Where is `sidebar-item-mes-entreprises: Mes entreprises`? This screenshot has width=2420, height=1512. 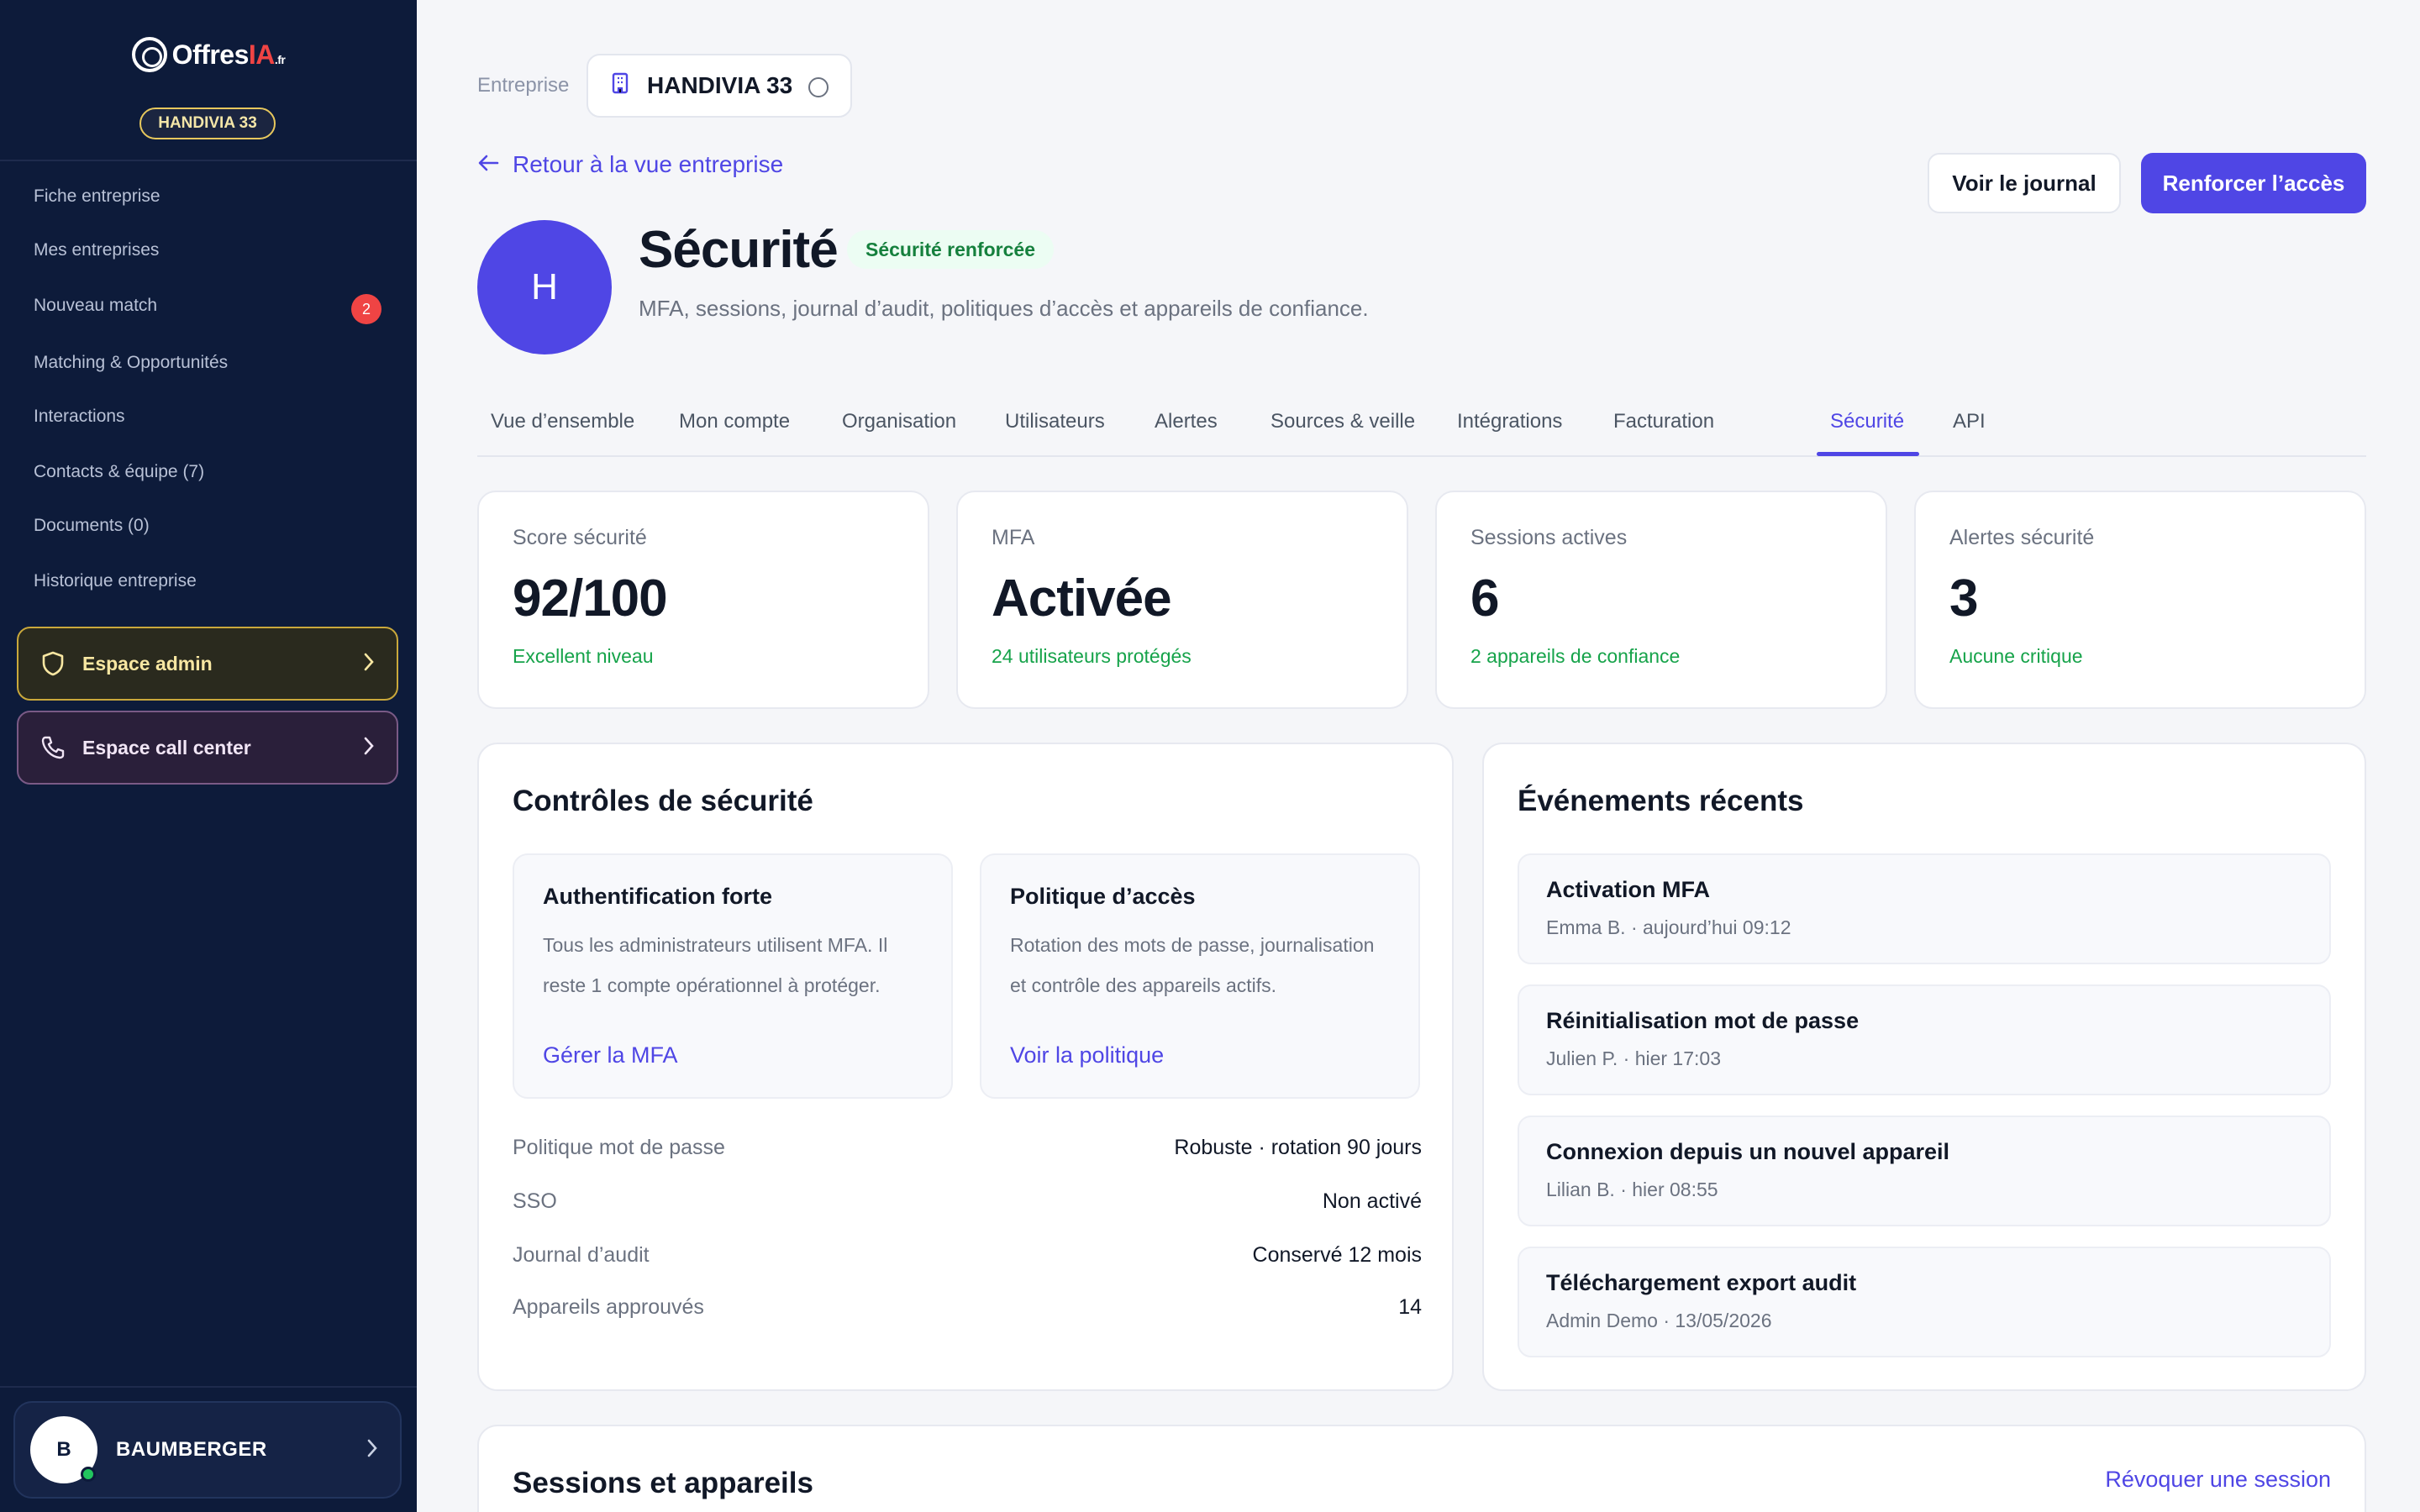
sidebar-item-mes-entreprises: Mes entreprises is located at coordinates (96, 250).